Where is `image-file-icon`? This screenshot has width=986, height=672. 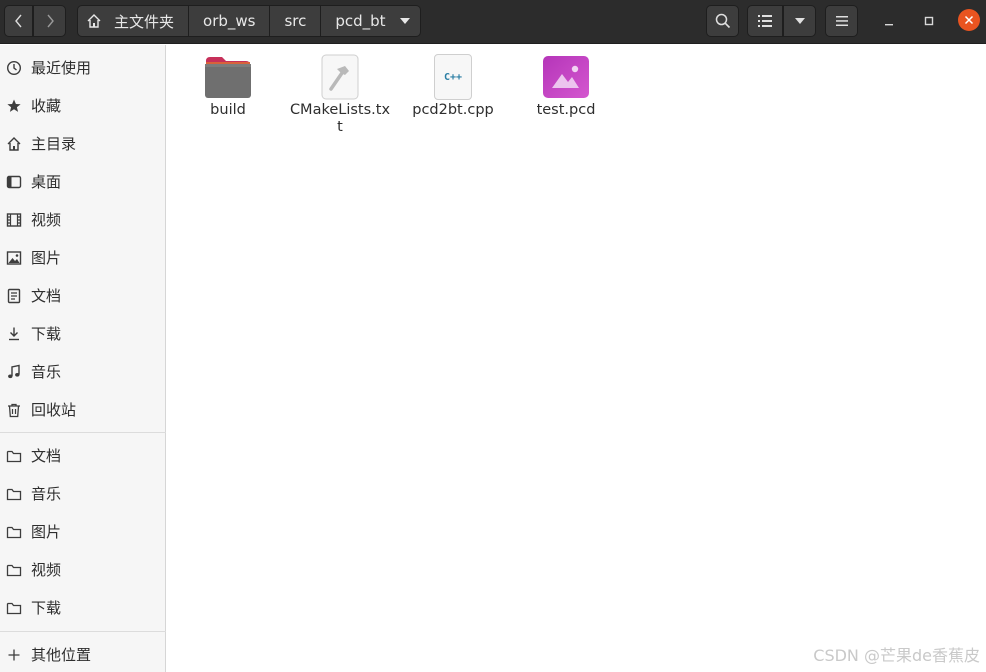 image-file-icon is located at coordinates (566, 77).